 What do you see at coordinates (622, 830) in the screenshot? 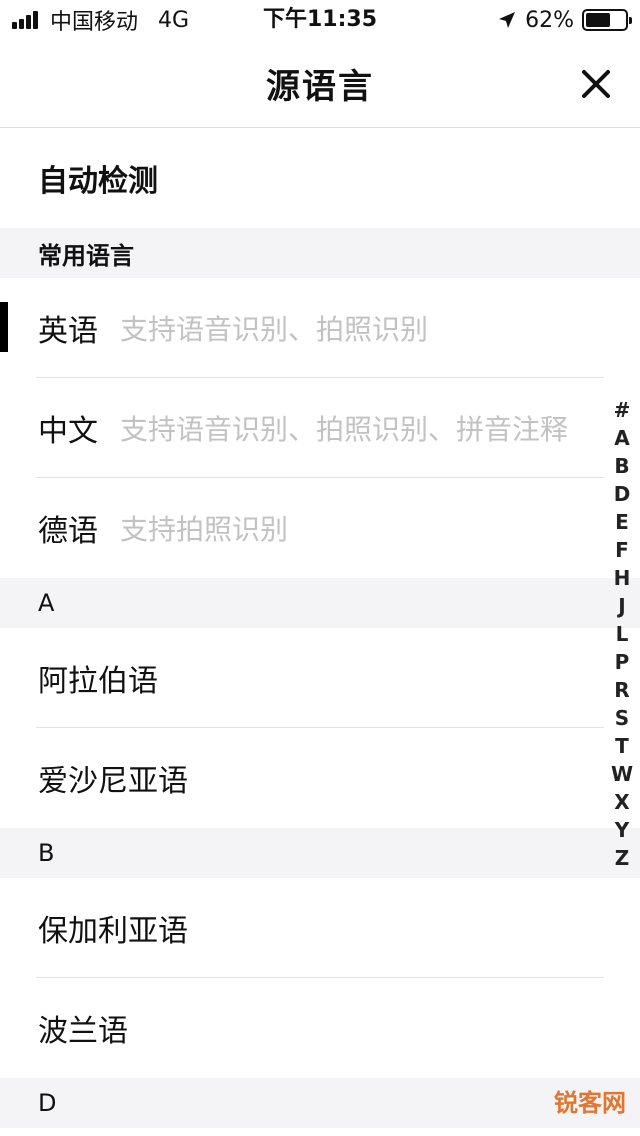
I see `index-letter: Y` at bounding box center [622, 830].